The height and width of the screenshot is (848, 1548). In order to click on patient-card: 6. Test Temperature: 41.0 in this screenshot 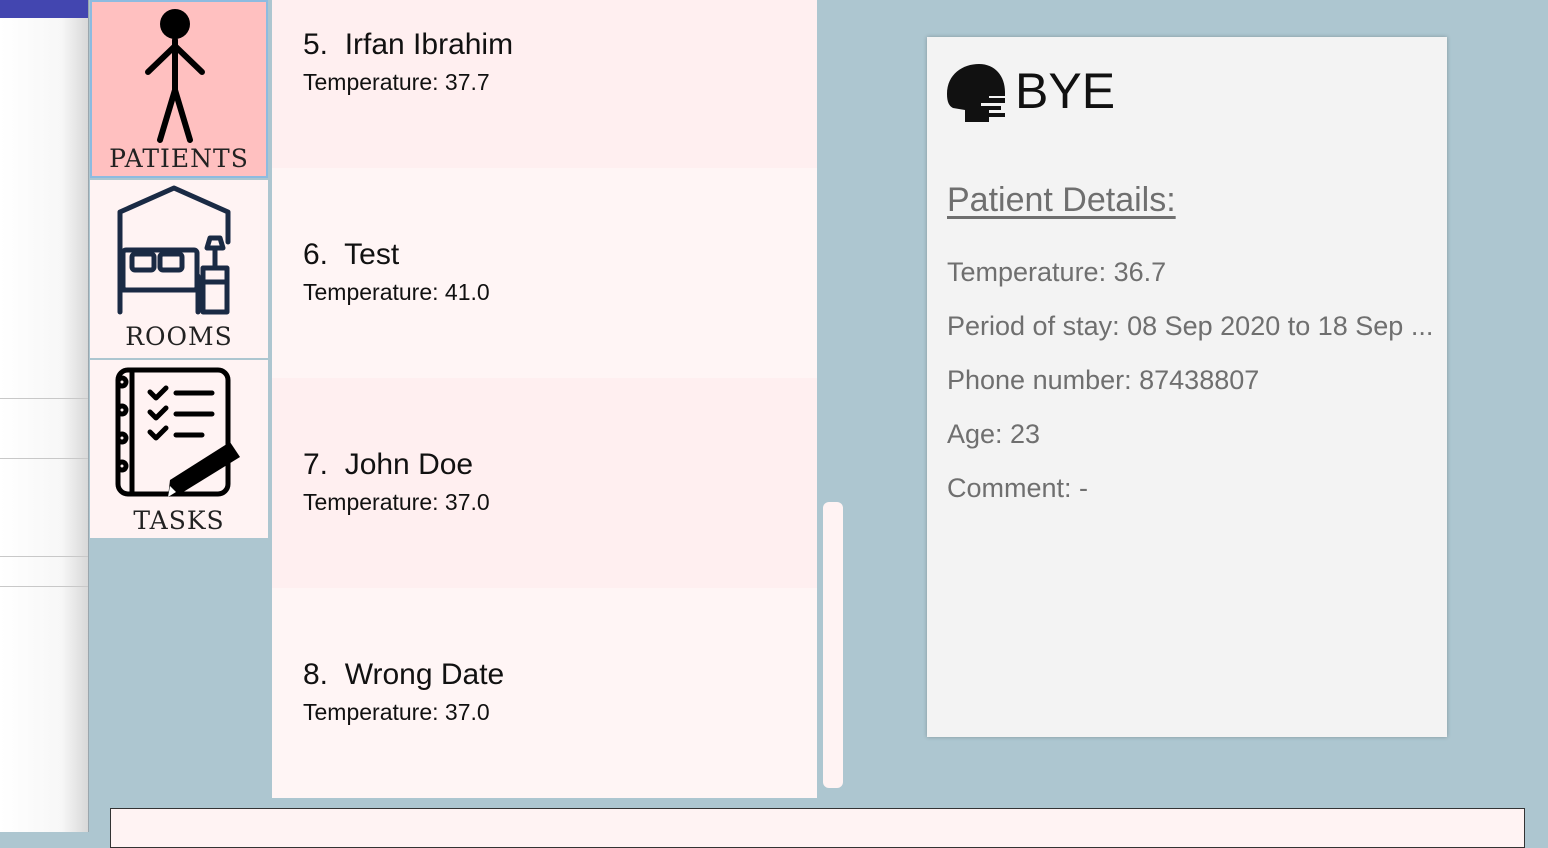, I will do `click(544, 273)`.